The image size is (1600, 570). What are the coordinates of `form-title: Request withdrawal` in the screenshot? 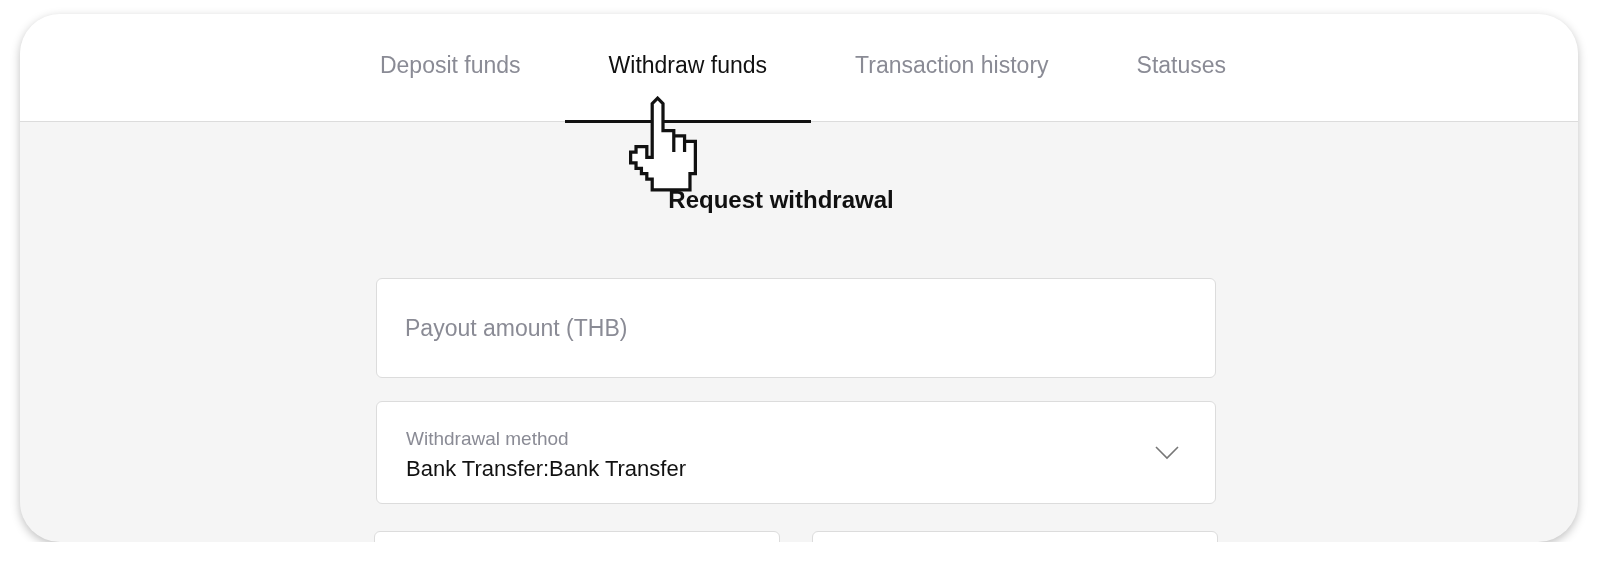 It's located at (781, 200).